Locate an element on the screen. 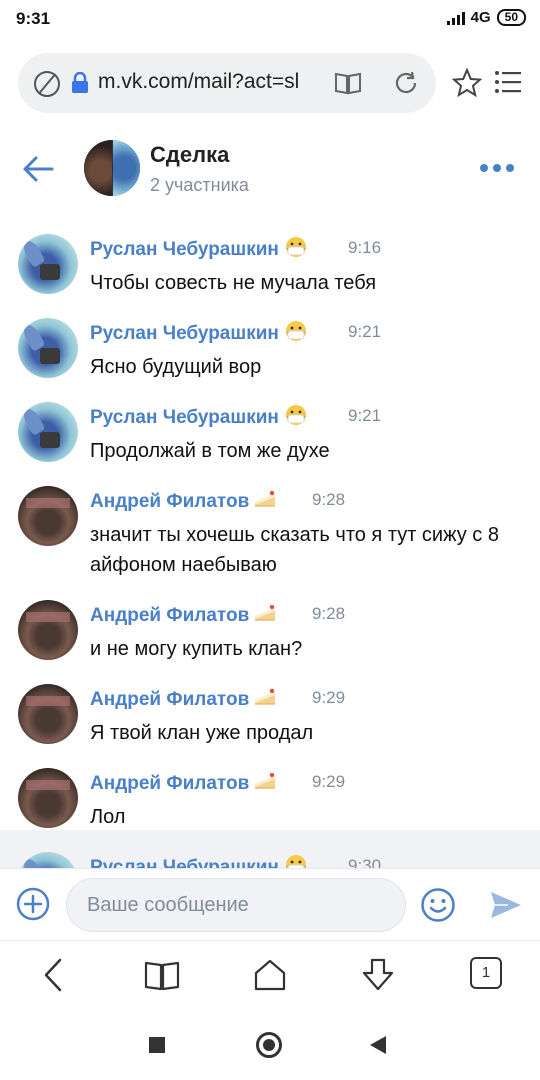 The image size is (540, 1080). tabs-counter: 1 is located at coordinates (486, 973).